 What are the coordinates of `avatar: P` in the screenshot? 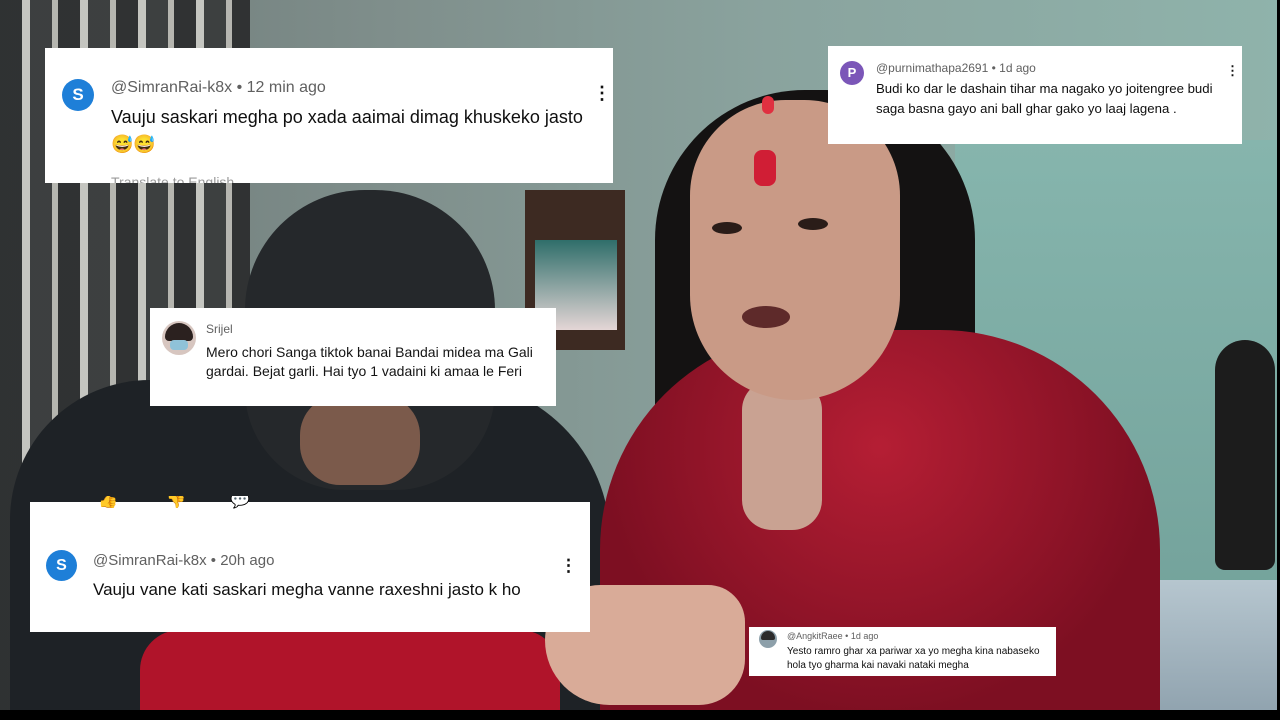 It's located at (852, 73).